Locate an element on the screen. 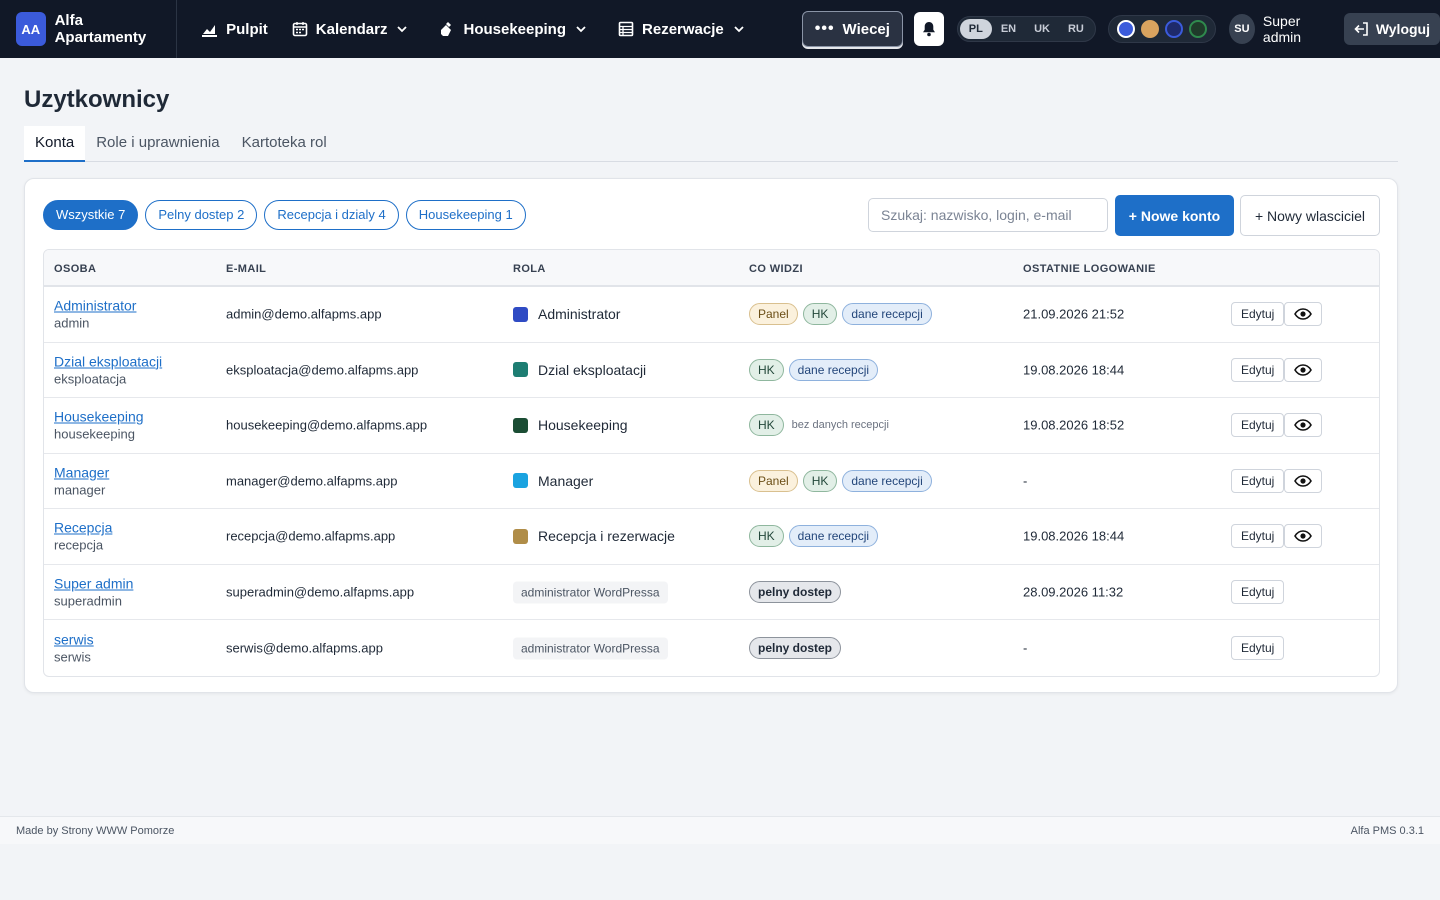  role-cell: Dzial eksploatacji is located at coordinates (579, 370).